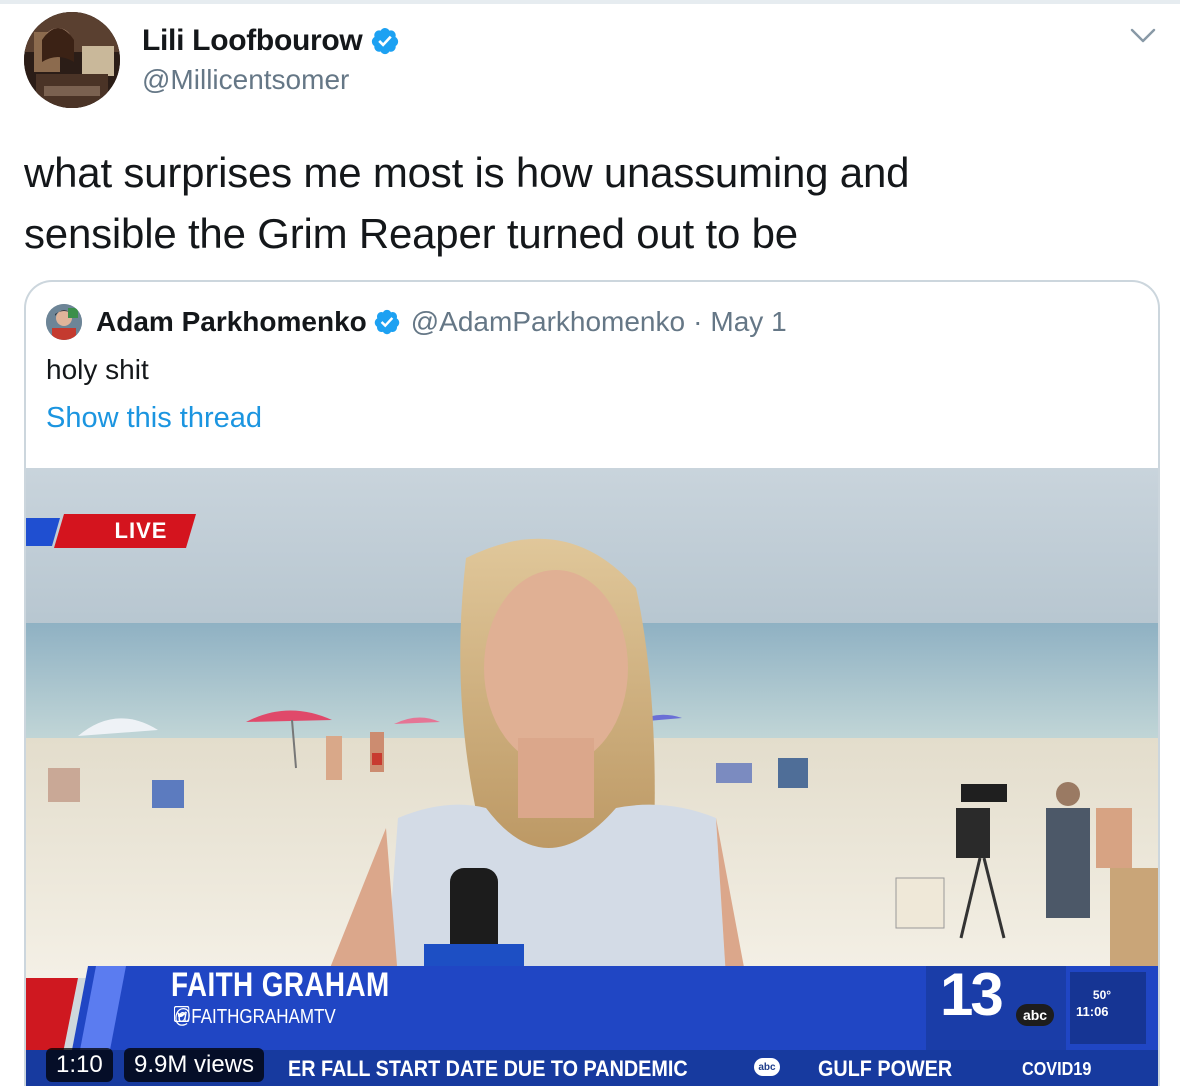 The width and height of the screenshot is (1180, 1086). I want to click on author-name: Lili Loofbourow, so click(252, 41).